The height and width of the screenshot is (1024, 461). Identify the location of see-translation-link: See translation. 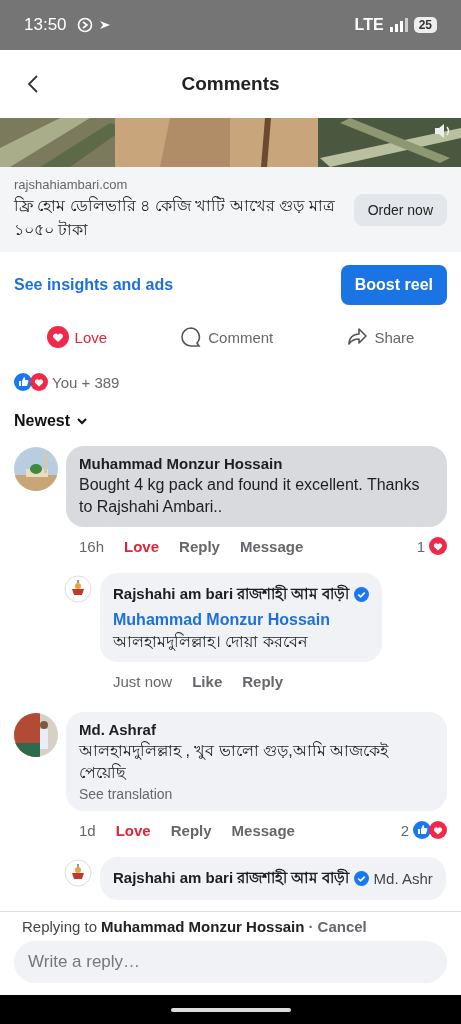
(256, 794).